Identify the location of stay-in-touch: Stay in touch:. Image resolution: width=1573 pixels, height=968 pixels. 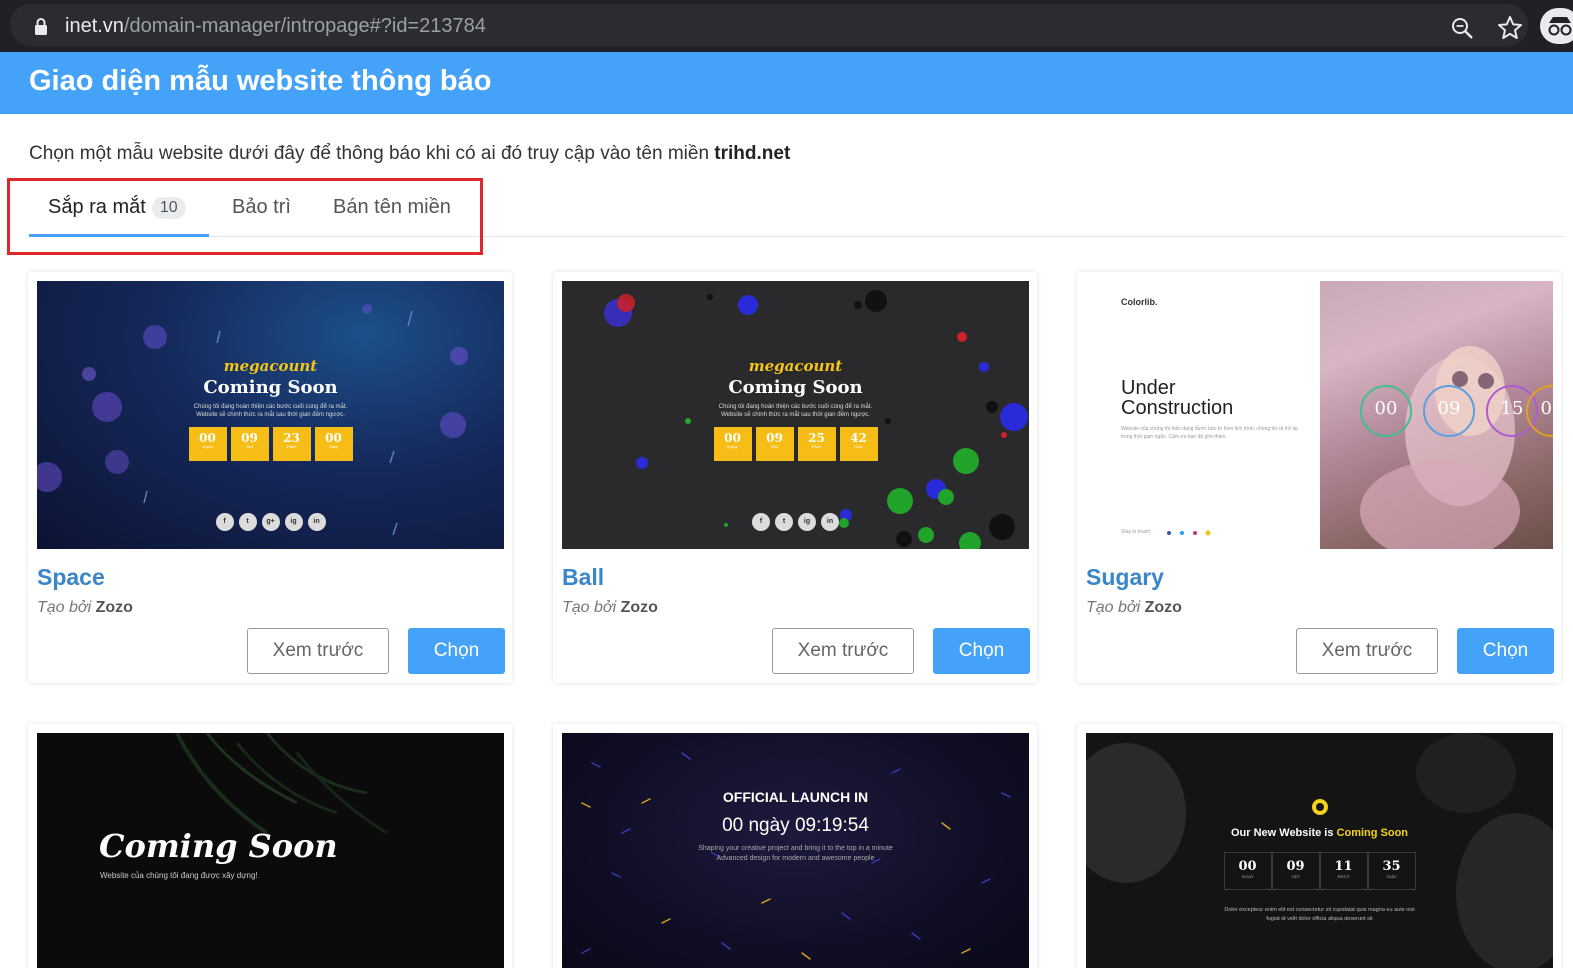
(1136, 532).